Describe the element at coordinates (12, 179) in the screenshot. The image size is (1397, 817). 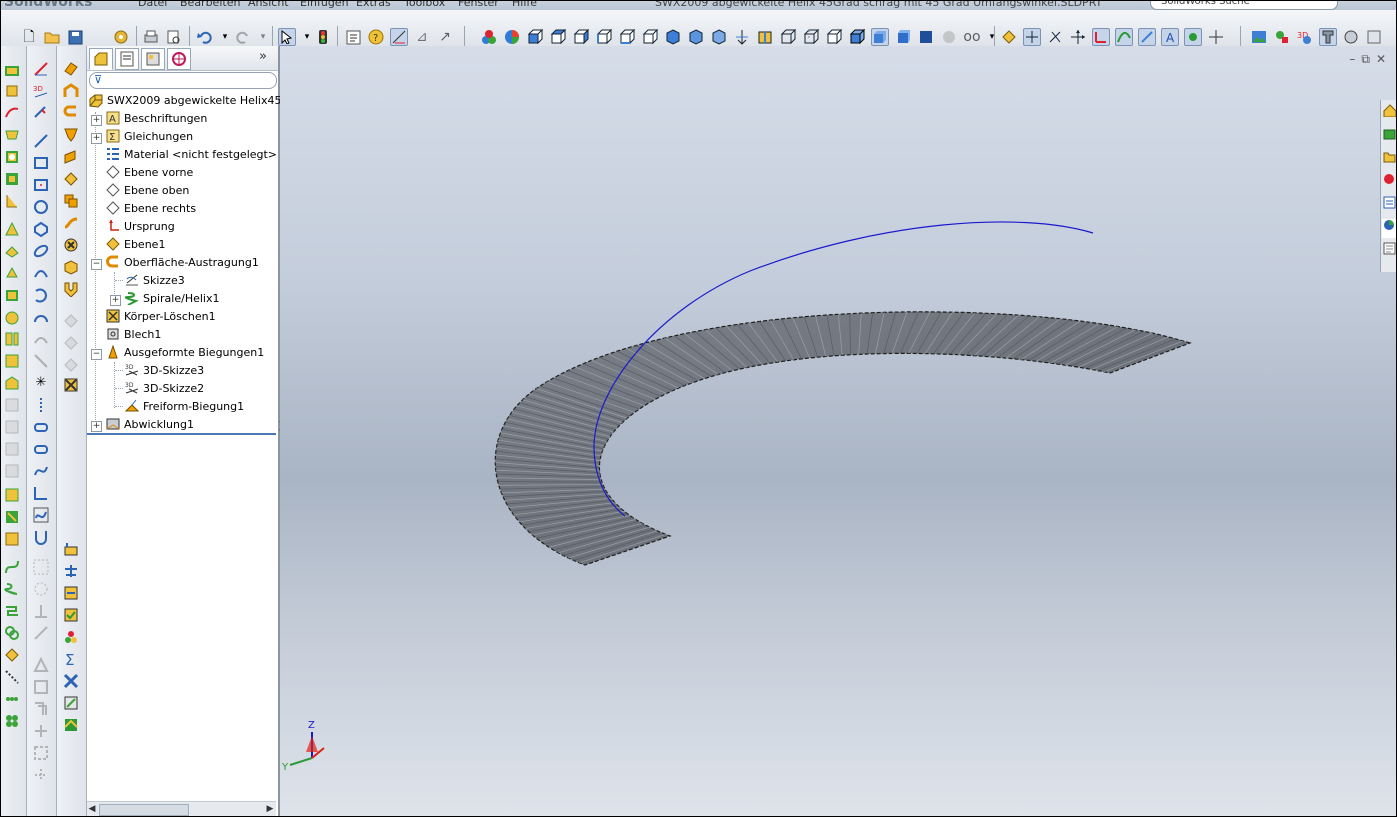
I see `revolved-cut-icon` at that location.